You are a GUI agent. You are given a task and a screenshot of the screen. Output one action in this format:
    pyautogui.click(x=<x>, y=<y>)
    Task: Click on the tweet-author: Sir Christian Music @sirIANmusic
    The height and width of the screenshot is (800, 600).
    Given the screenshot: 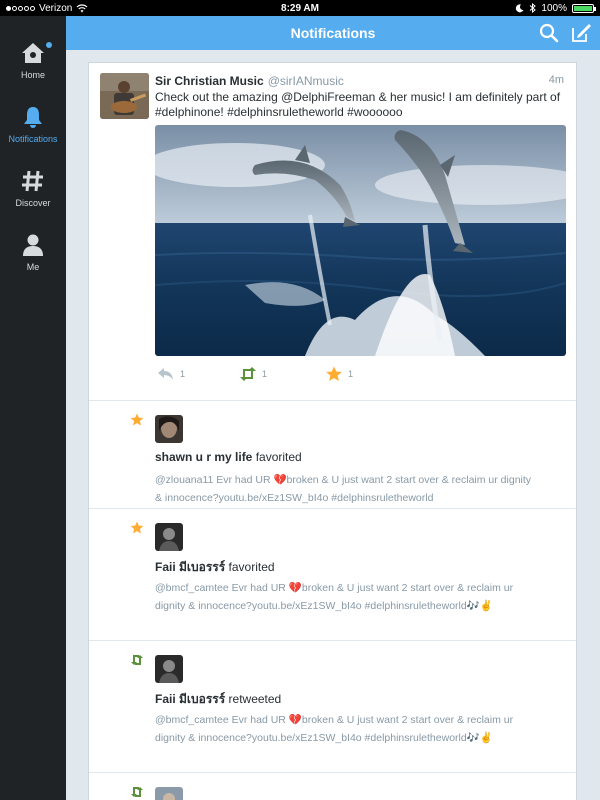 What is the action you would take?
    pyautogui.click(x=249, y=81)
    